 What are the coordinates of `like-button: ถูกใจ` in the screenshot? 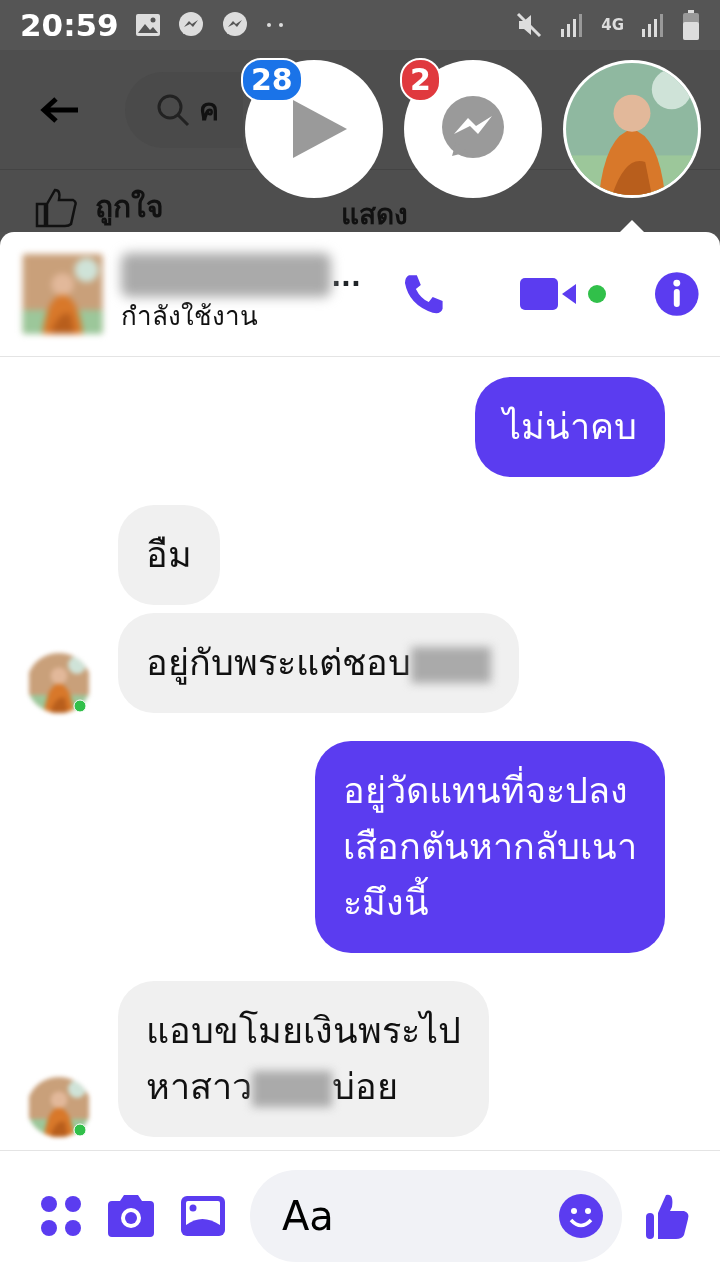 It's located at (99, 206).